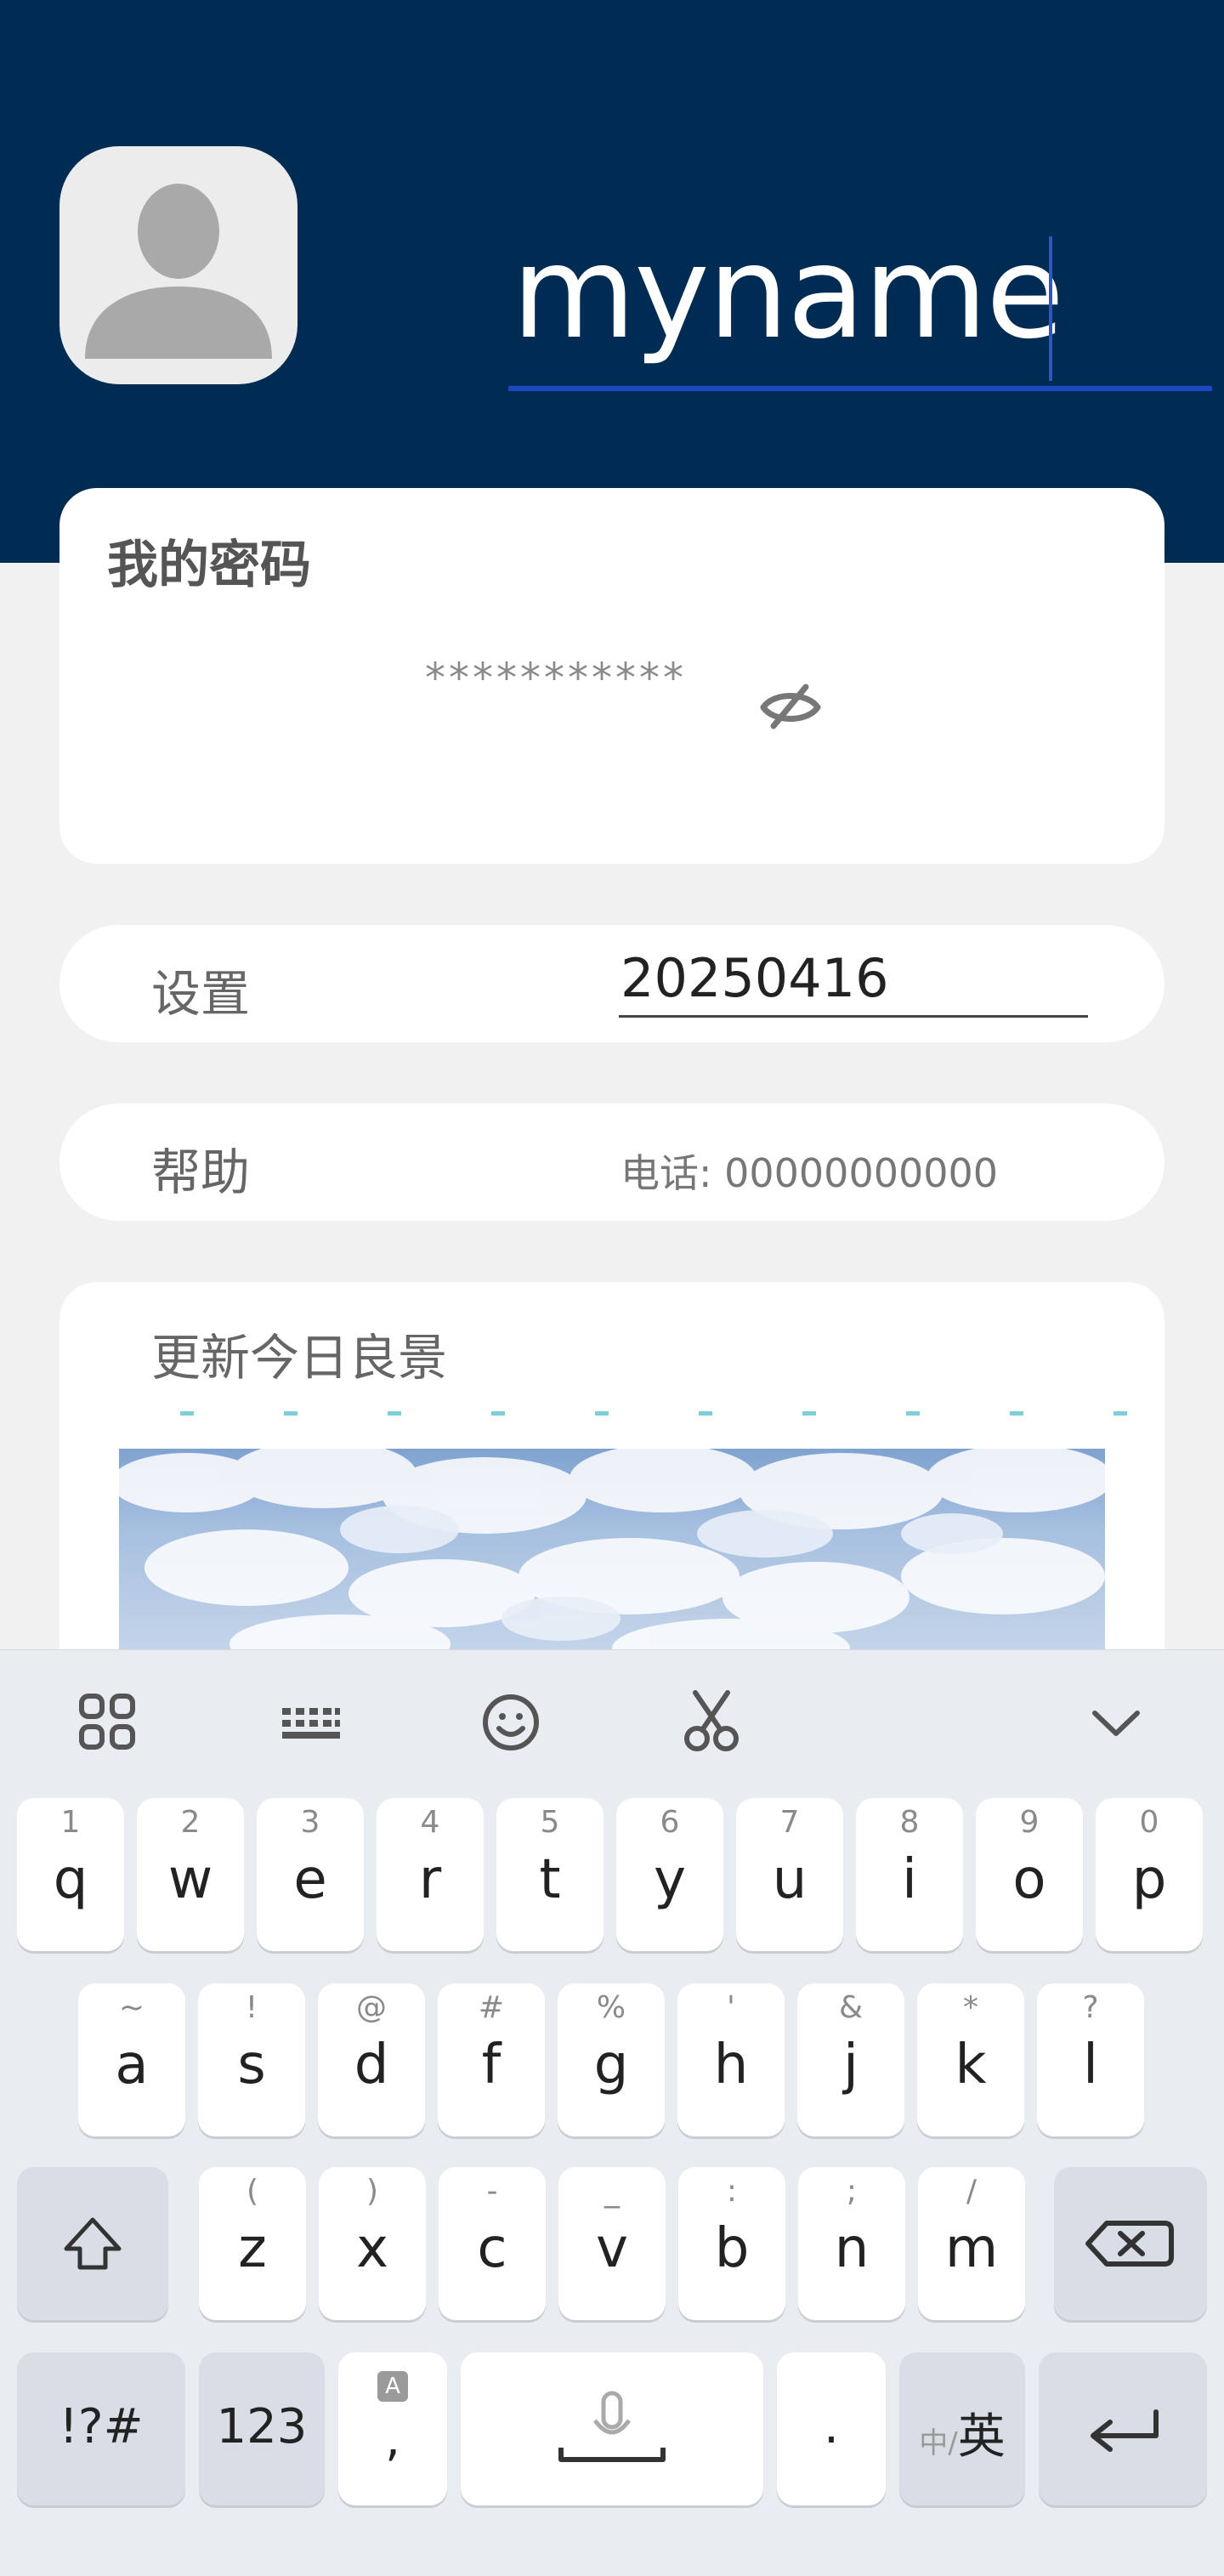 The width and height of the screenshot is (1224, 2576). Describe the element at coordinates (852, 2191) in the screenshot. I see `key-hint: ;` at that location.